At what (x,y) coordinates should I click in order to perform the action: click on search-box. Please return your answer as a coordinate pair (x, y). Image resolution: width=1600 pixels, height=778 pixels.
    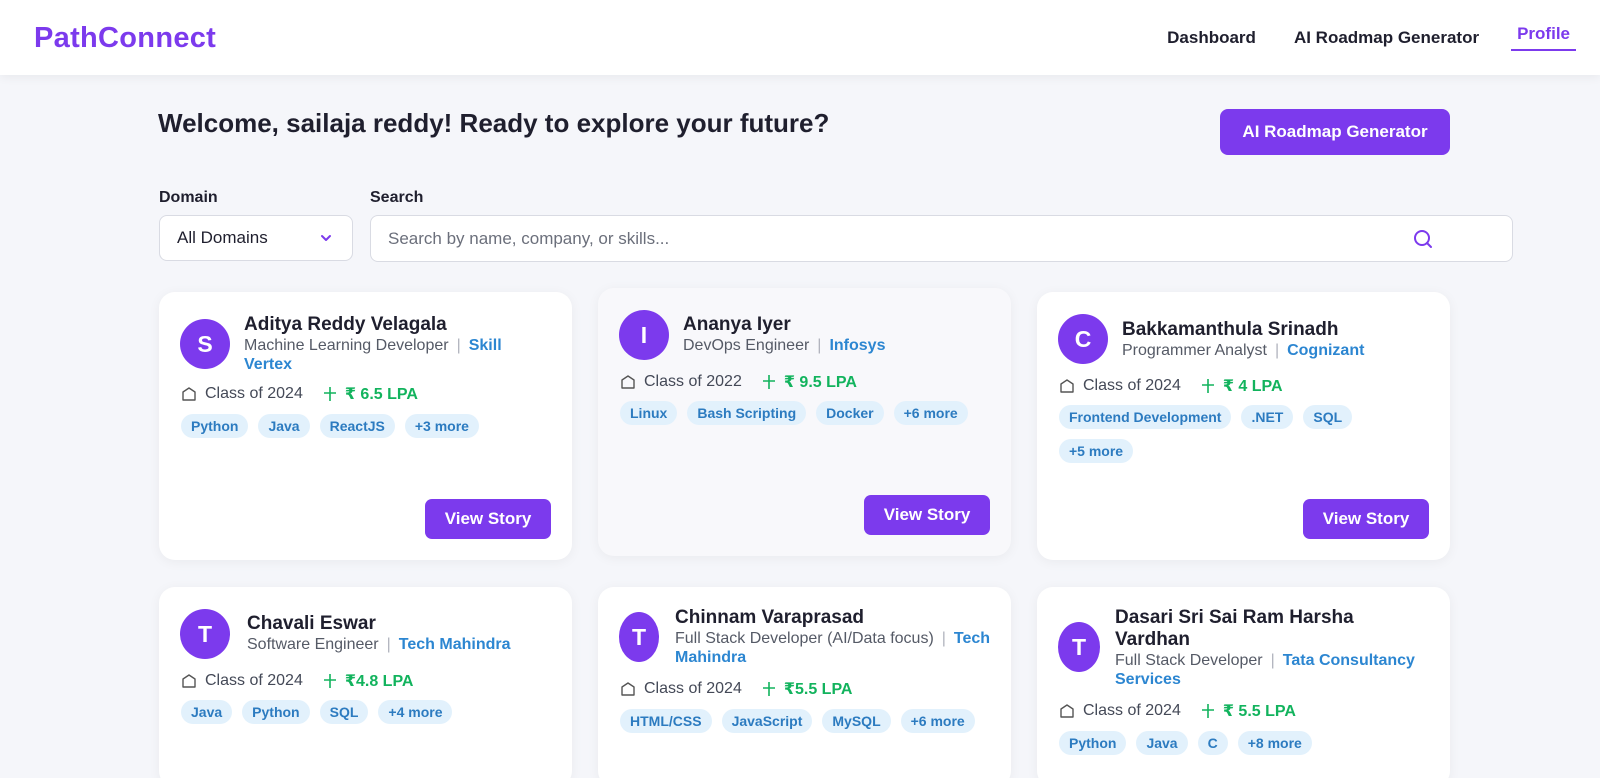
    Looking at the image, I should click on (941, 238).